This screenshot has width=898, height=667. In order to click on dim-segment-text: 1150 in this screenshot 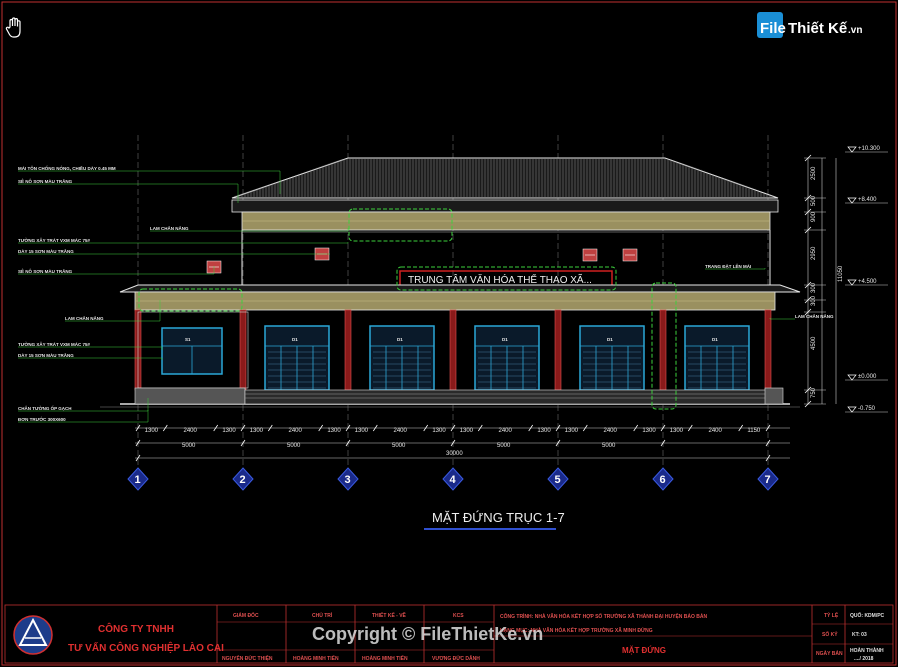, I will do `click(754, 431)`.